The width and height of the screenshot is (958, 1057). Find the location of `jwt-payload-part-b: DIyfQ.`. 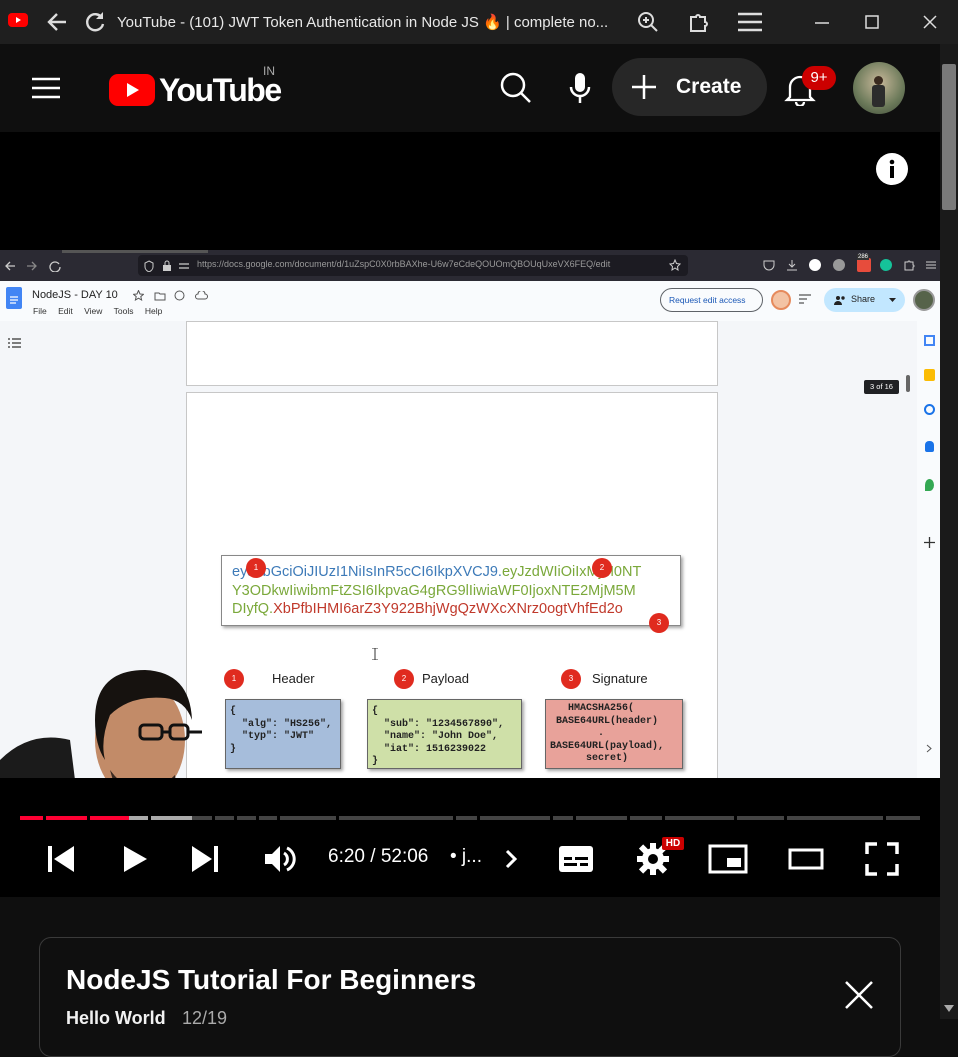

jwt-payload-part-b: DIyfQ. is located at coordinates (253, 609).